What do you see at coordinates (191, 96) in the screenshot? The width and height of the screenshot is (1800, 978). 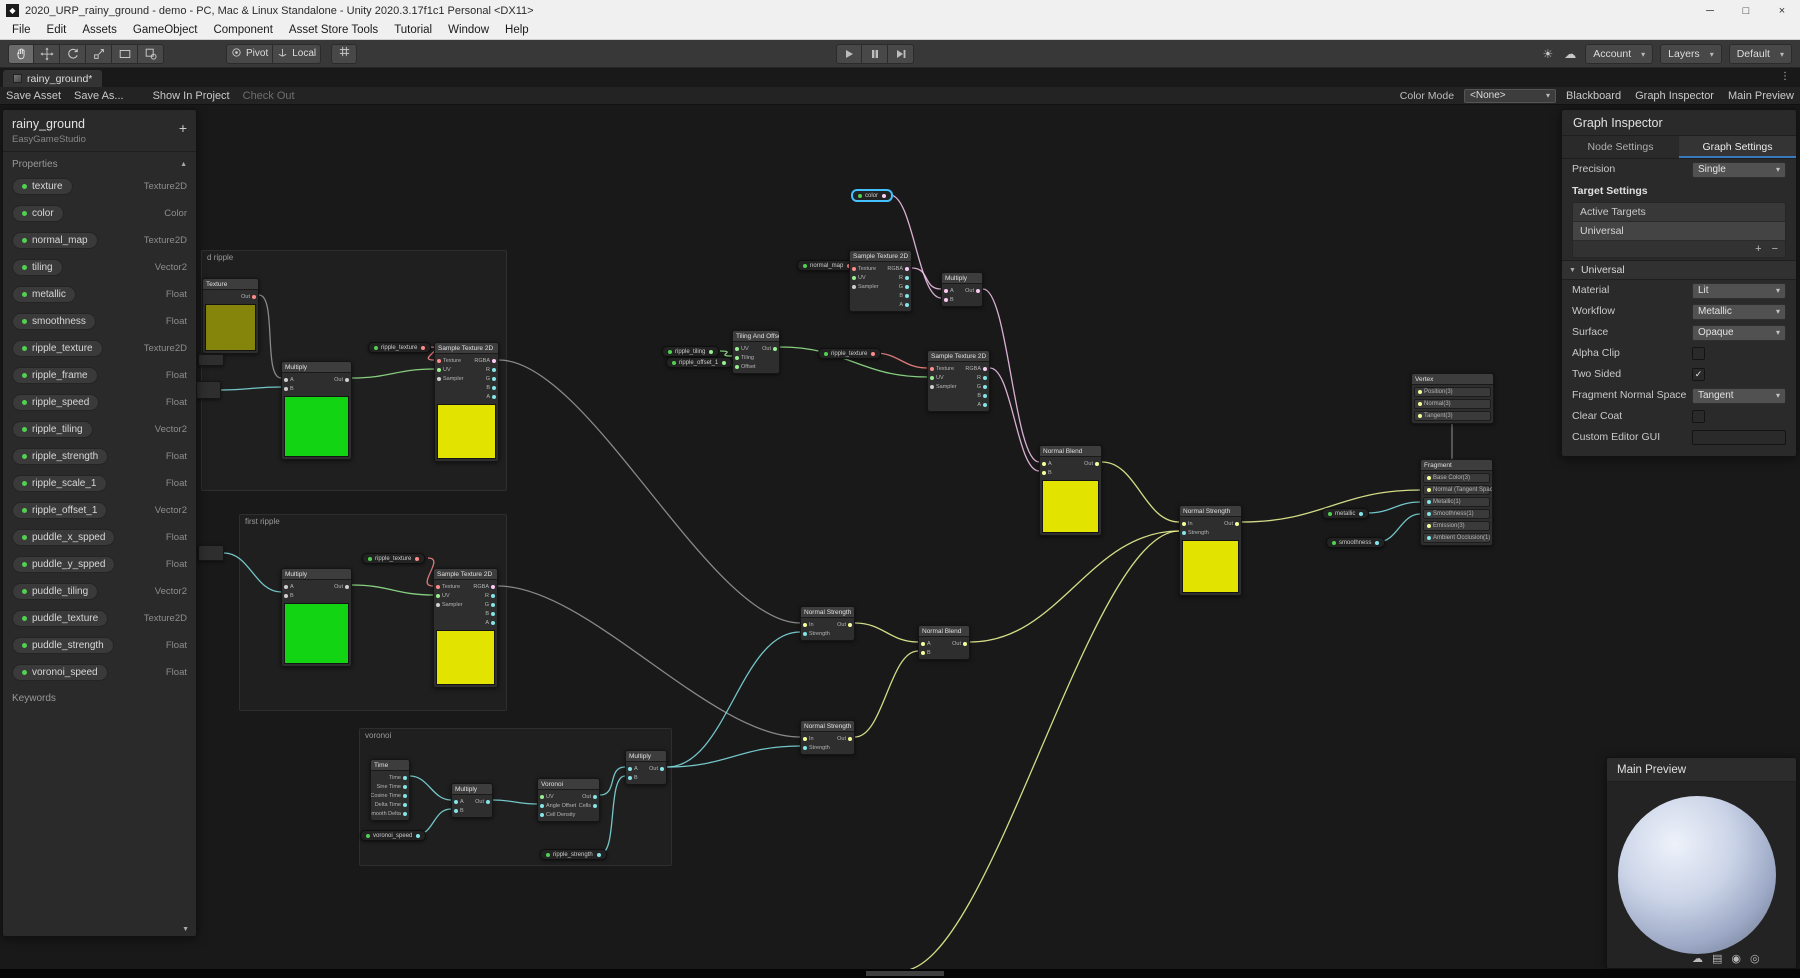 I see `show-in-project-button: Show In Project` at bounding box center [191, 96].